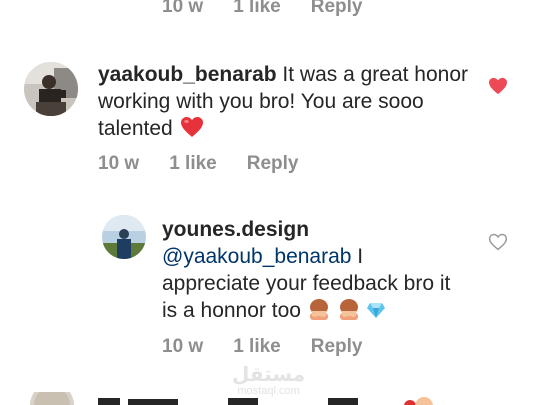 The width and height of the screenshot is (540, 405). What do you see at coordinates (191, 127) in the screenshot?
I see `heart-emoji` at bounding box center [191, 127].